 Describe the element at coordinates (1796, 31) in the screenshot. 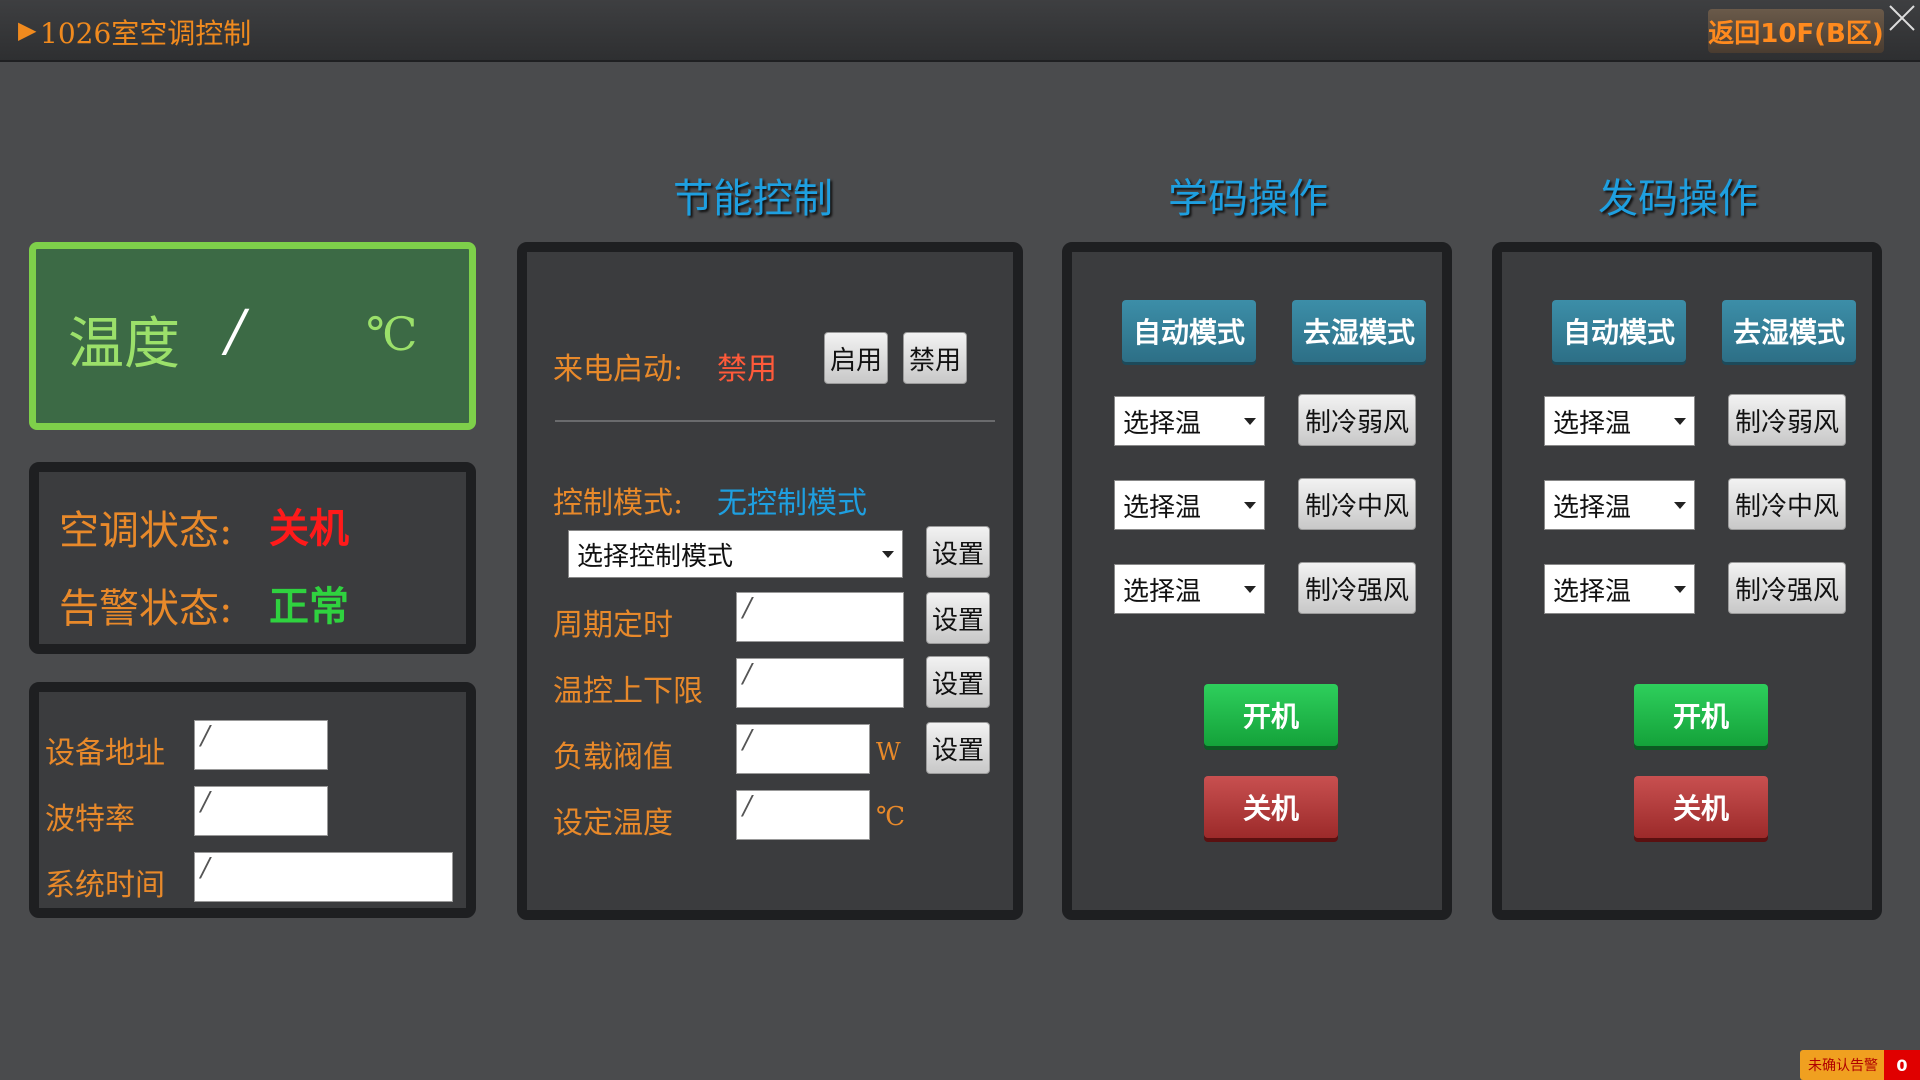

I see `back-button: 返回10F(B区)` at that location.